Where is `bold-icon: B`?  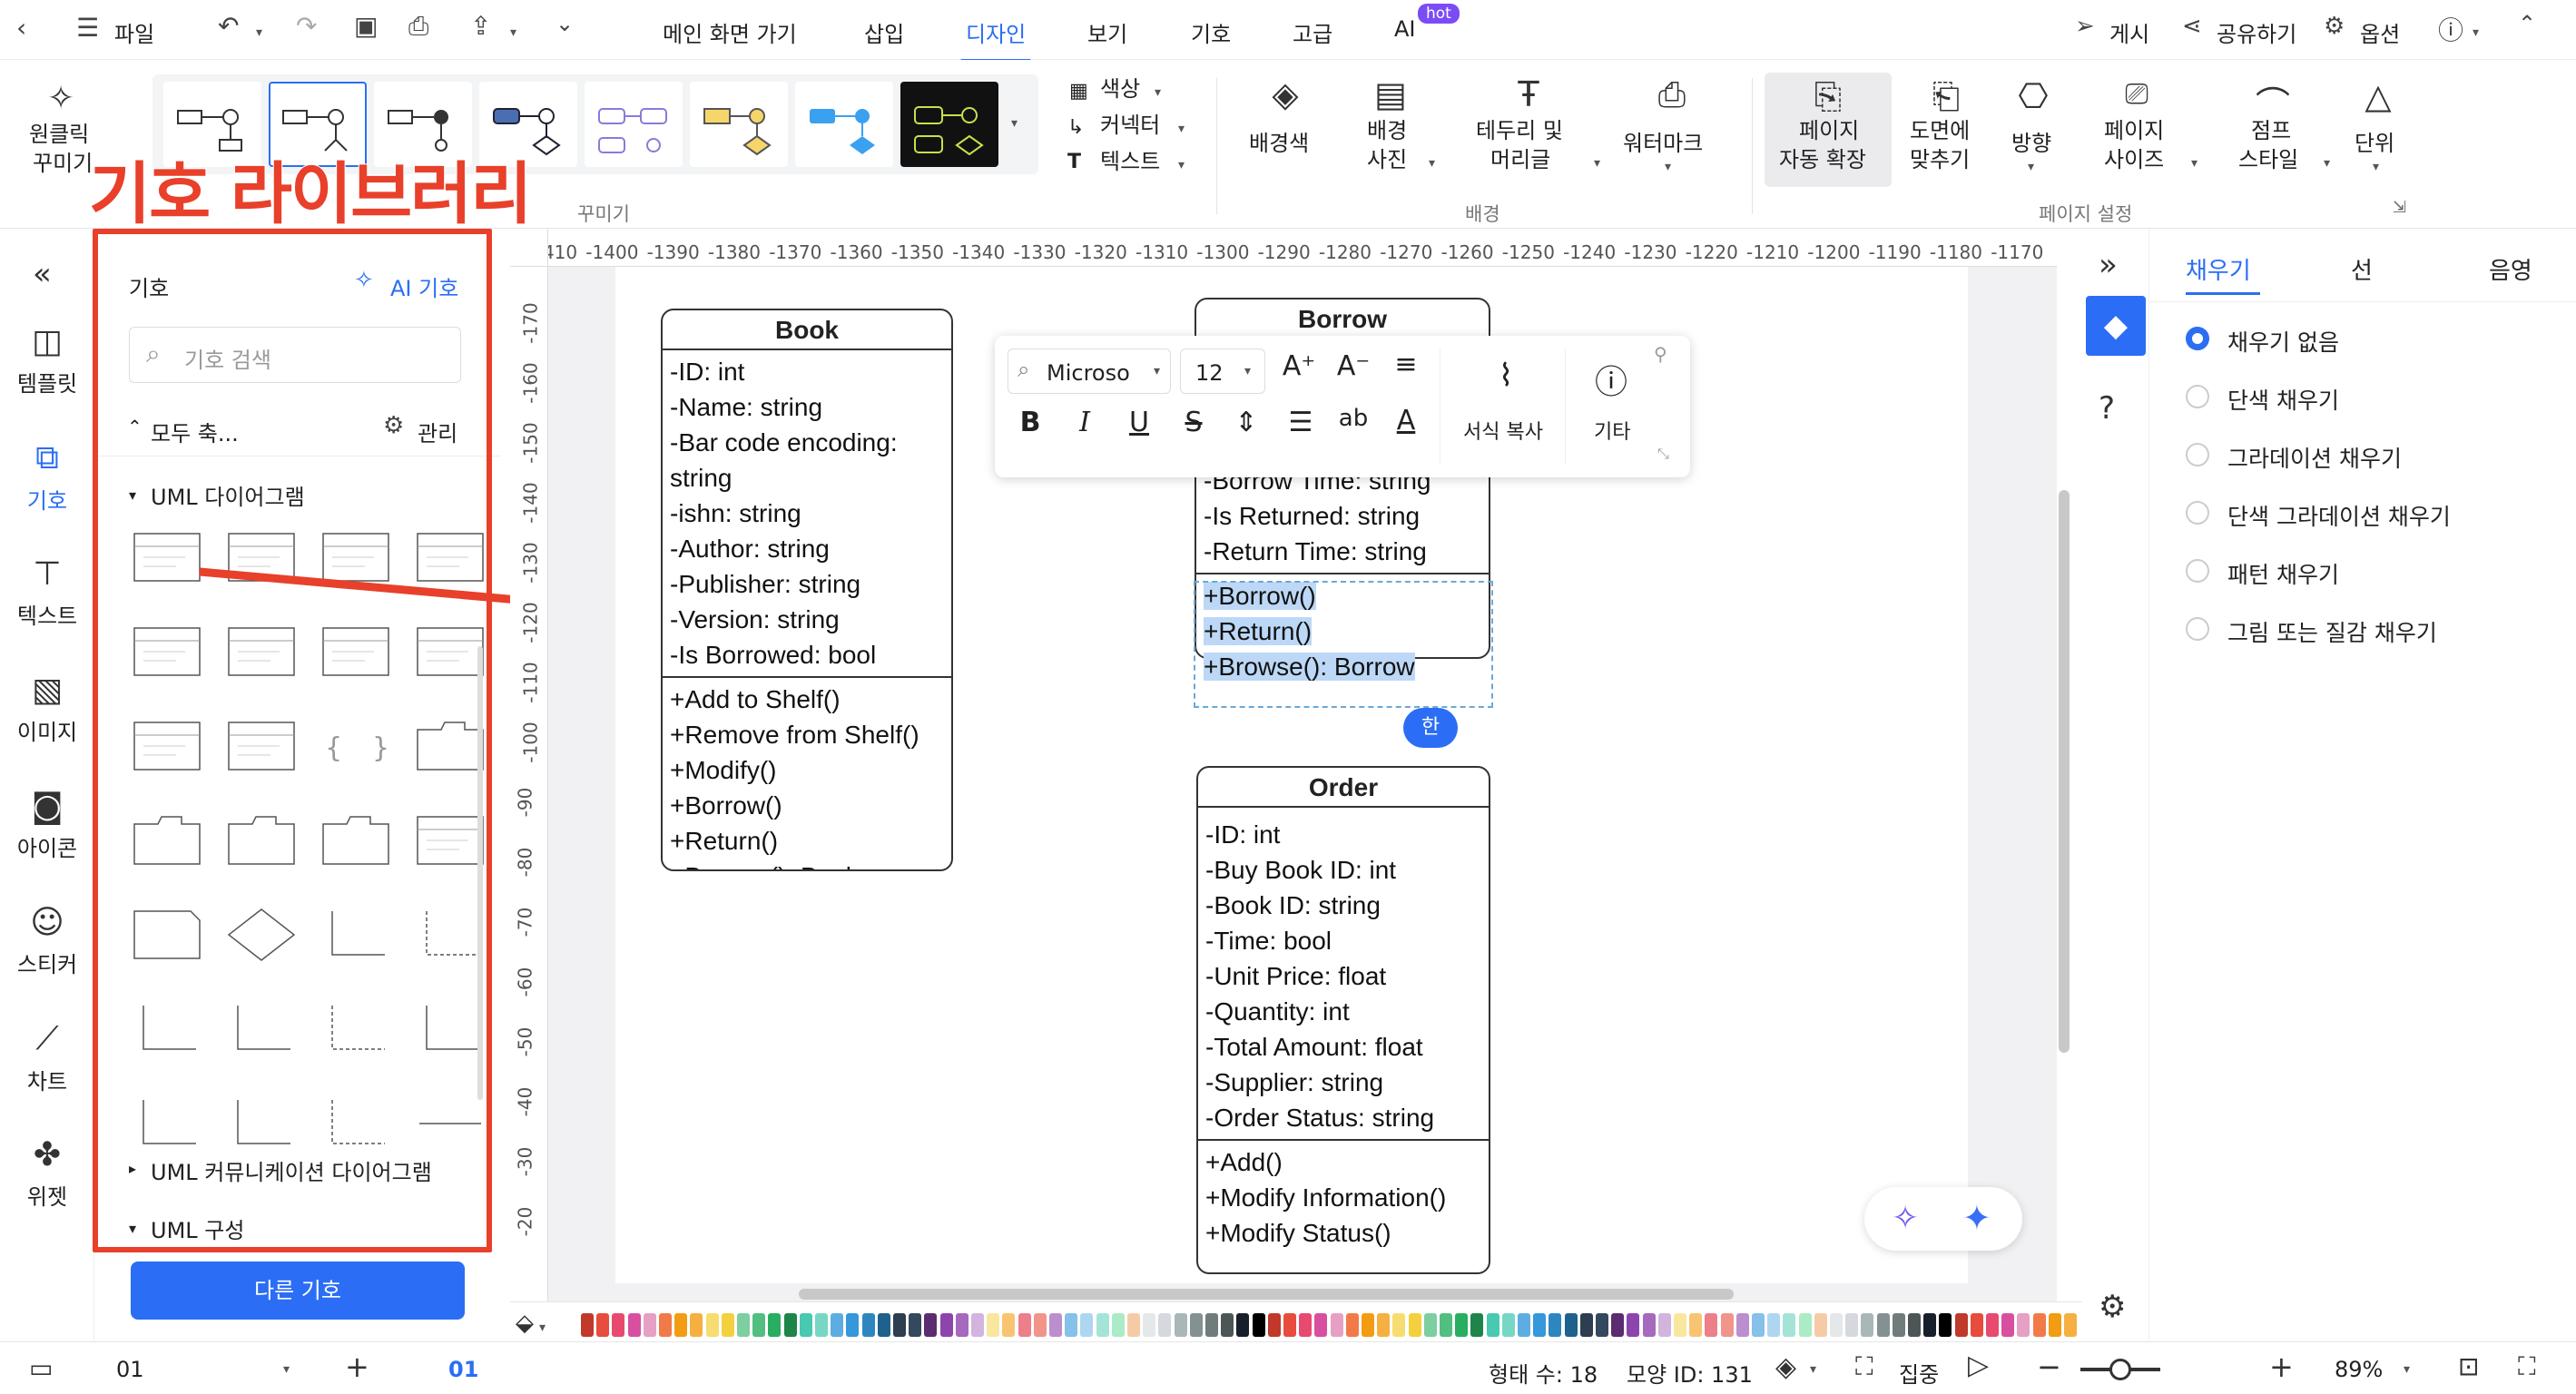 bold-icon: B is located at coordinates (1030, 422).